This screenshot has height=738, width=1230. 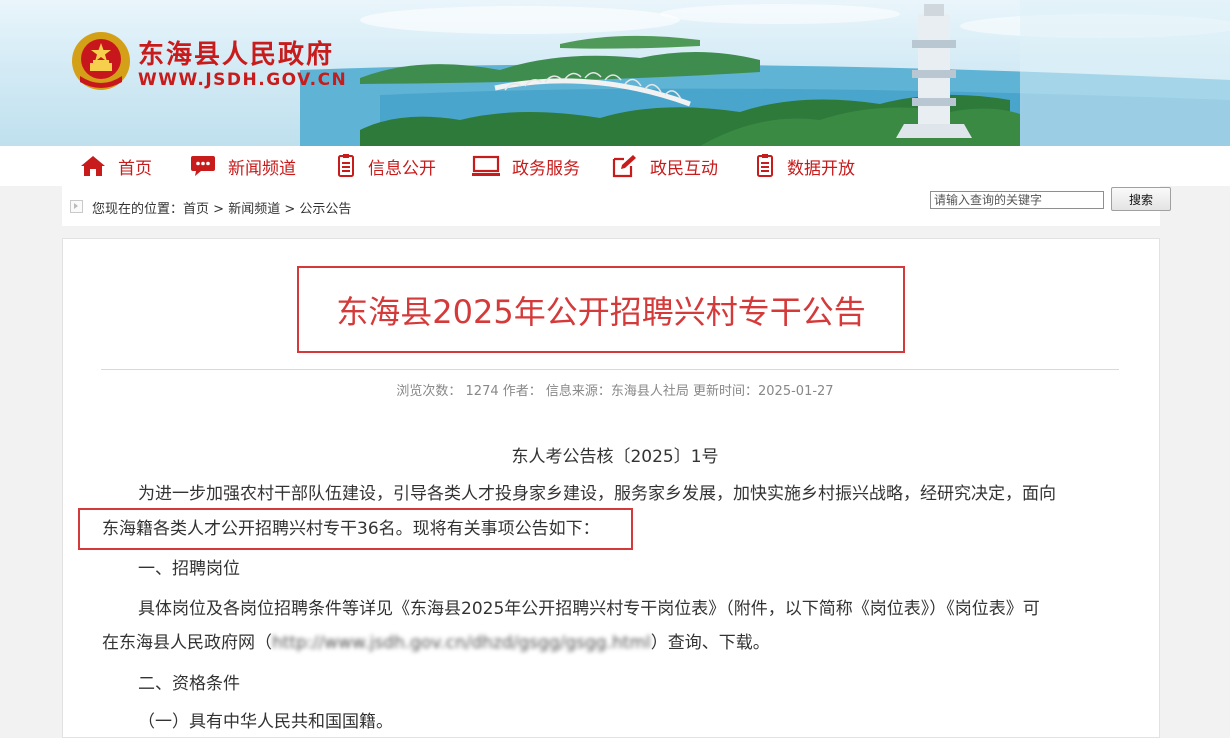 I want to click on breadcrumb: 您现在的位置：首页 > 新闻频道 > 公示公告, so click(x=221, y=207).